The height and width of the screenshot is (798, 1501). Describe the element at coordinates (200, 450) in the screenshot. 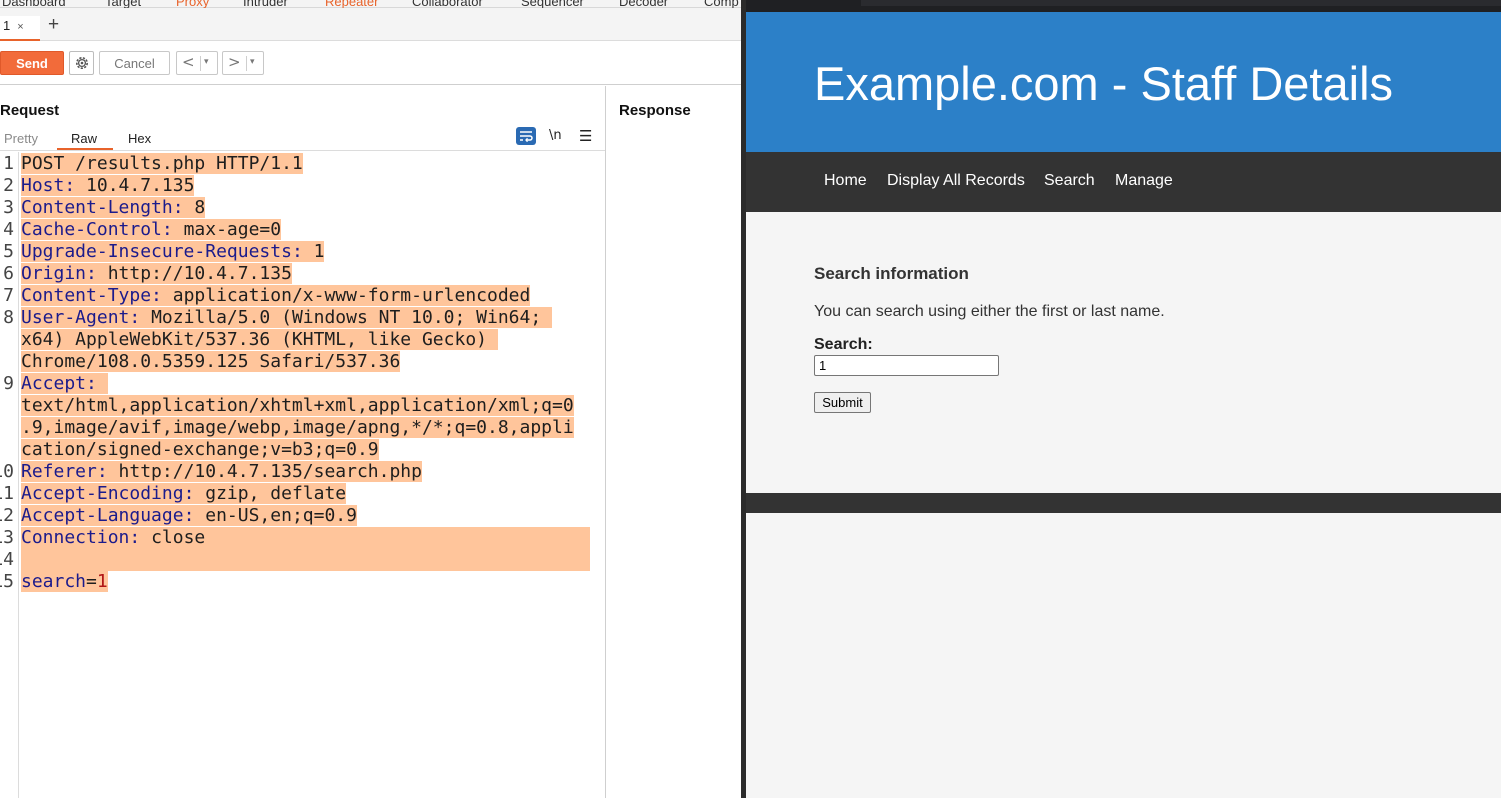

I see `code-line: cation/signed-exchange;v=b3;q=0.9` at that location.